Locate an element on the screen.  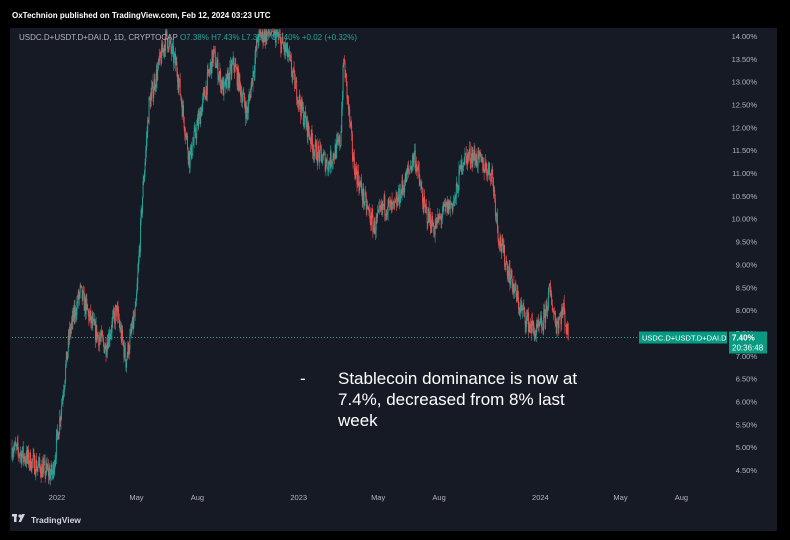
y-tick-label: 10.00% is located at coordinates (745, 219).